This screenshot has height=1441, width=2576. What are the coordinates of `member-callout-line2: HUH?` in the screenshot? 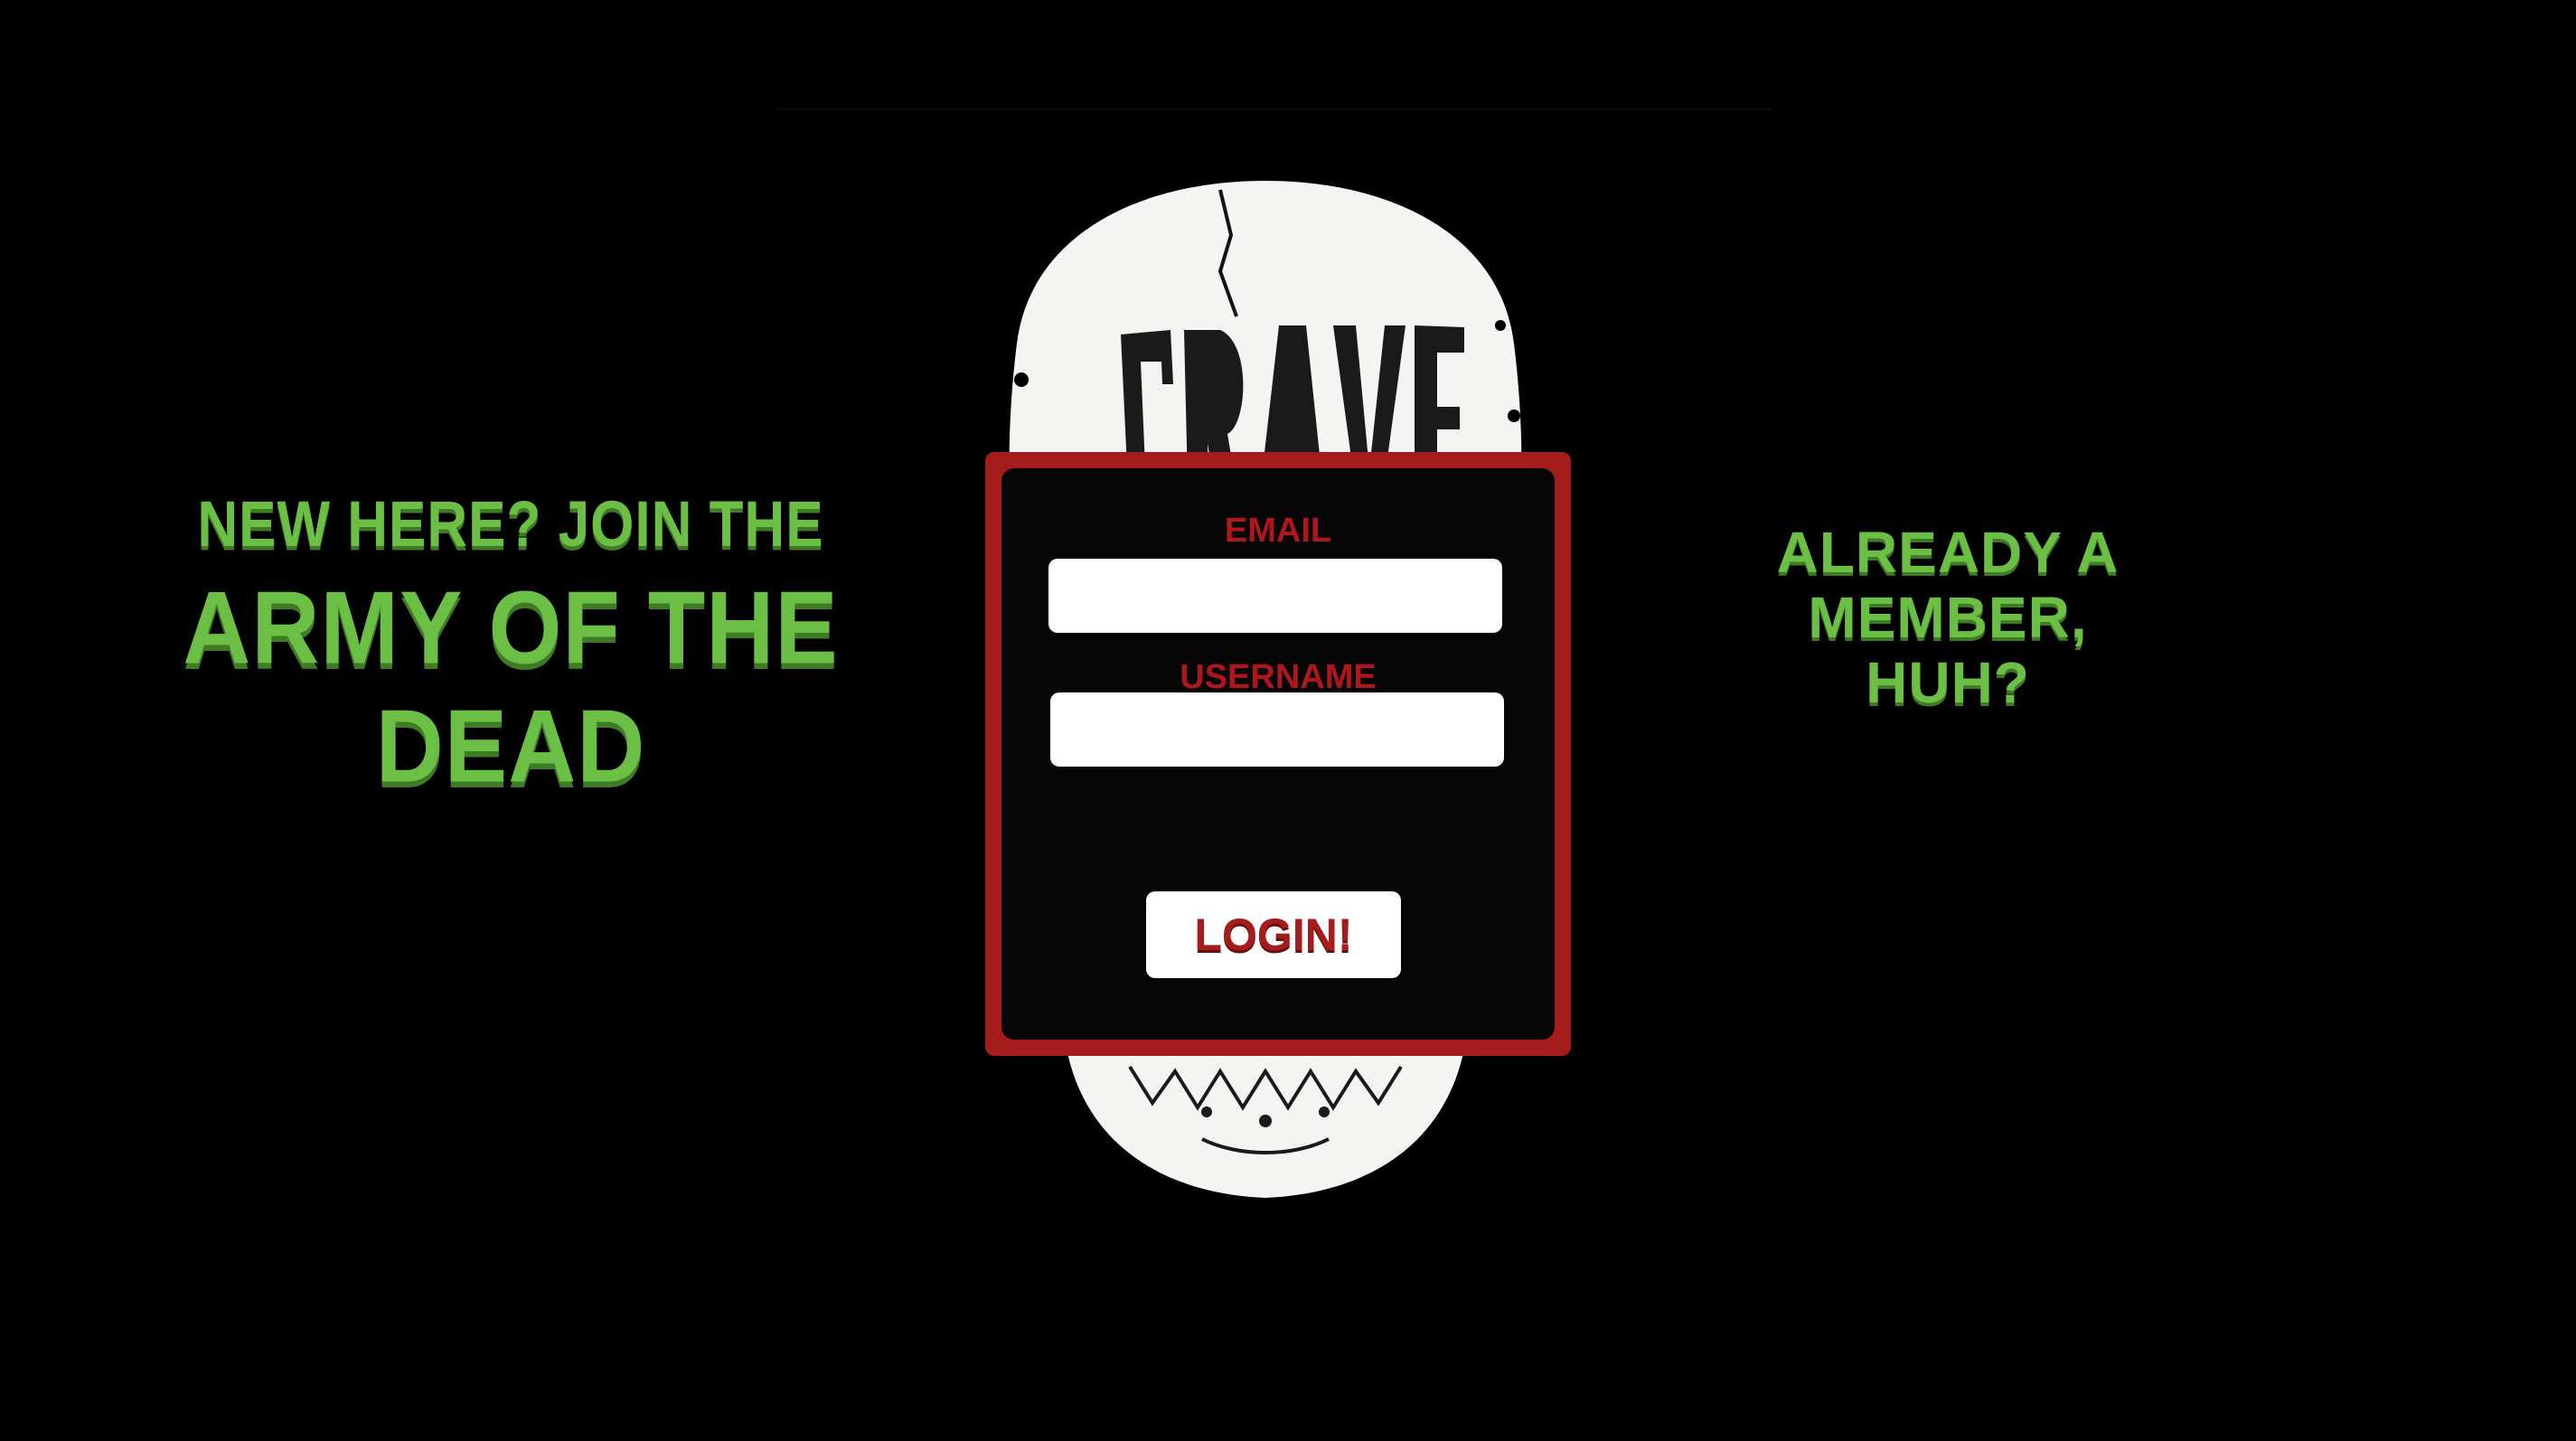 It's located at (1948, 682).